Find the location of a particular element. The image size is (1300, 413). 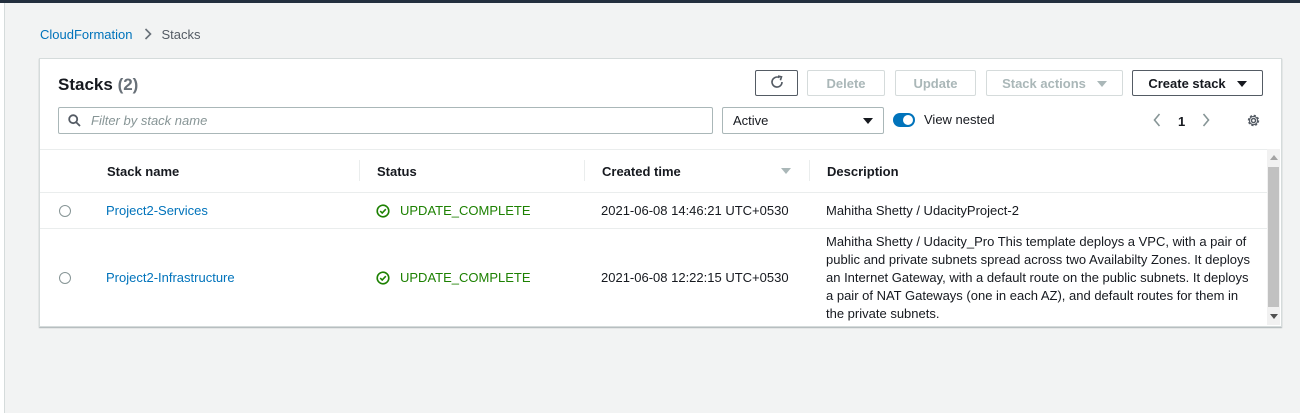

panel-title: Stacks (2) is located at coordinates (98, 85).